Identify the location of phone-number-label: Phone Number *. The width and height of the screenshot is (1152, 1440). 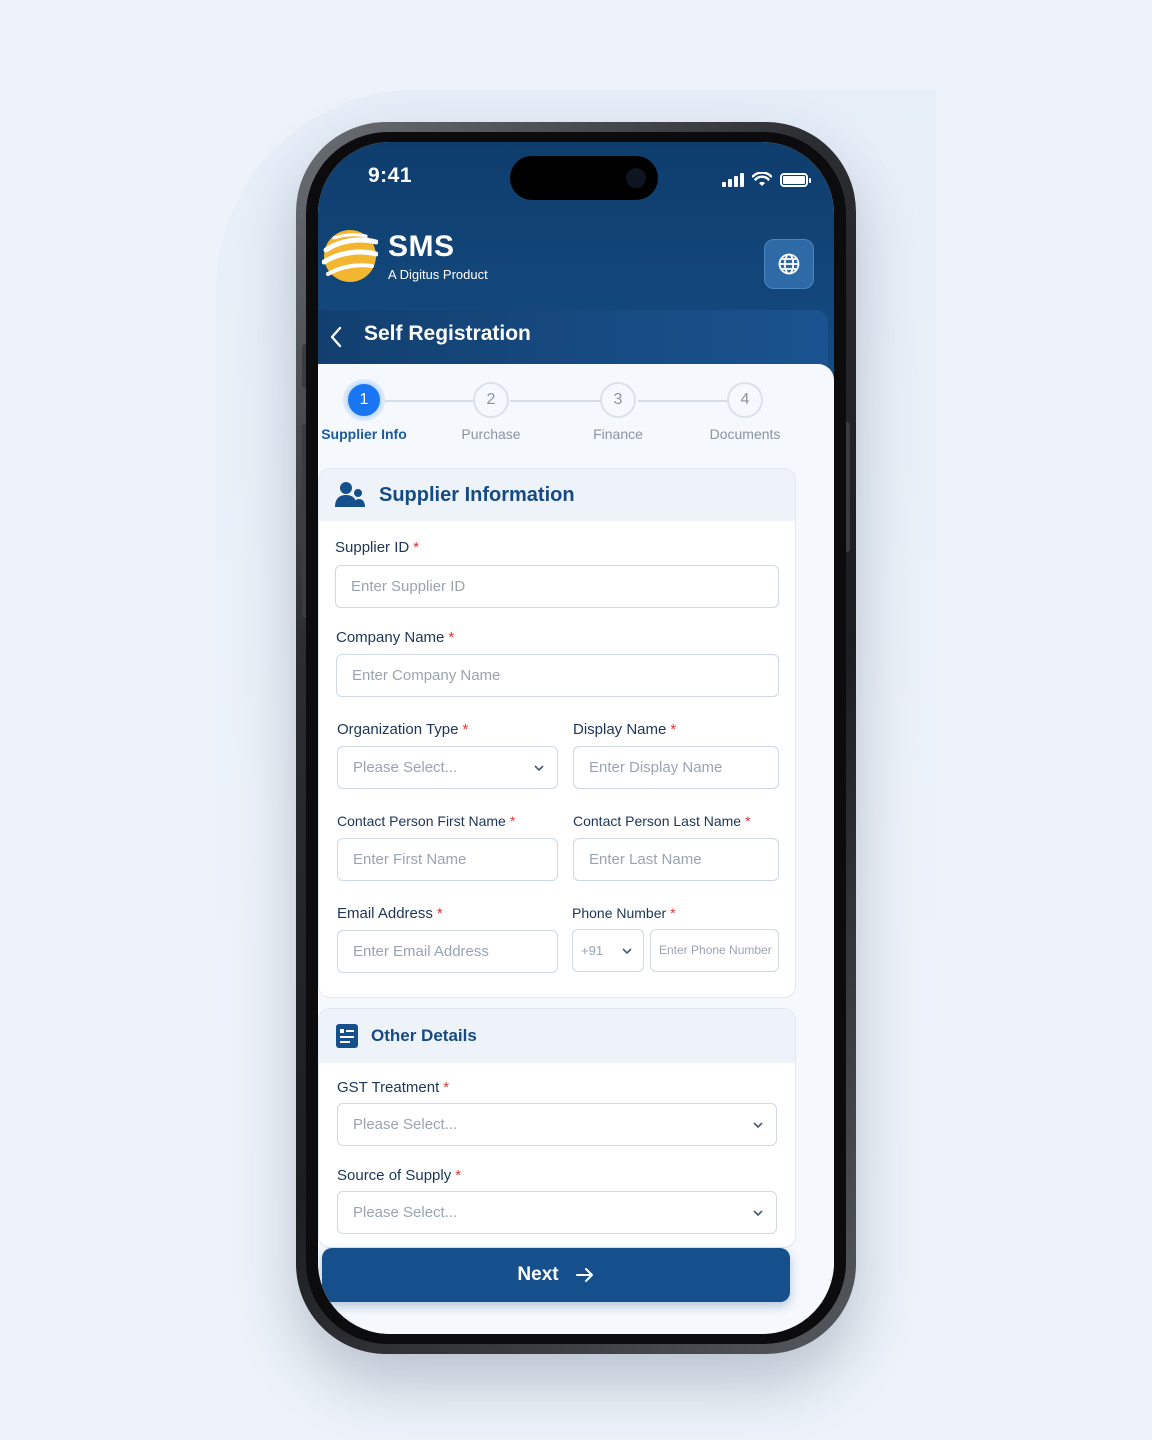
(624, 913).